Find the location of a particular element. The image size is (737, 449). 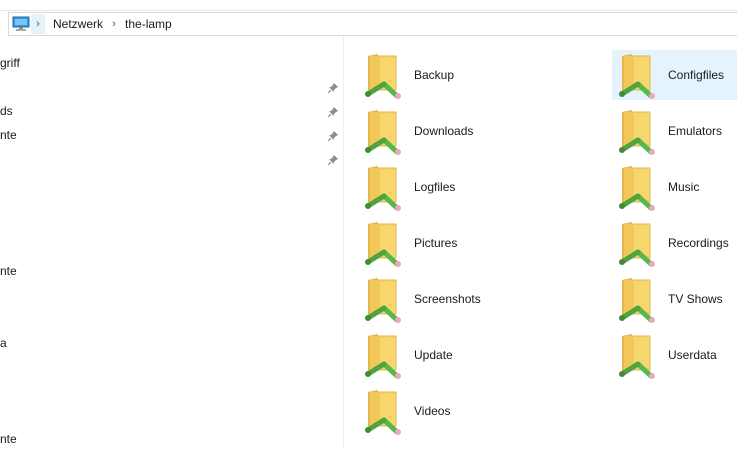

folder-item: Userdata is located at coordinates (674, 355).